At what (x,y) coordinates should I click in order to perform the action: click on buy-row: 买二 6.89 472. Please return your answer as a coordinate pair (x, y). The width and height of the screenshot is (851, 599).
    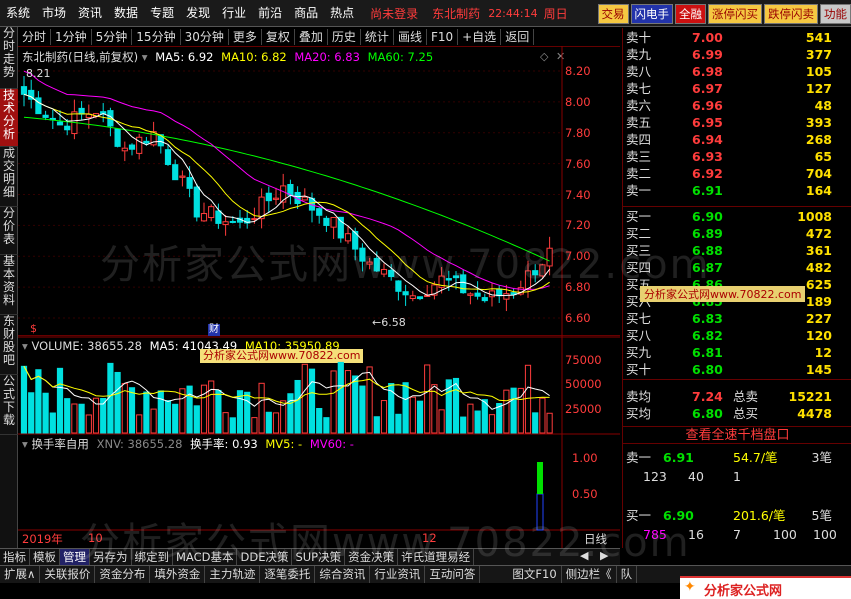
    Looking at the image, I should click on (737, 233).